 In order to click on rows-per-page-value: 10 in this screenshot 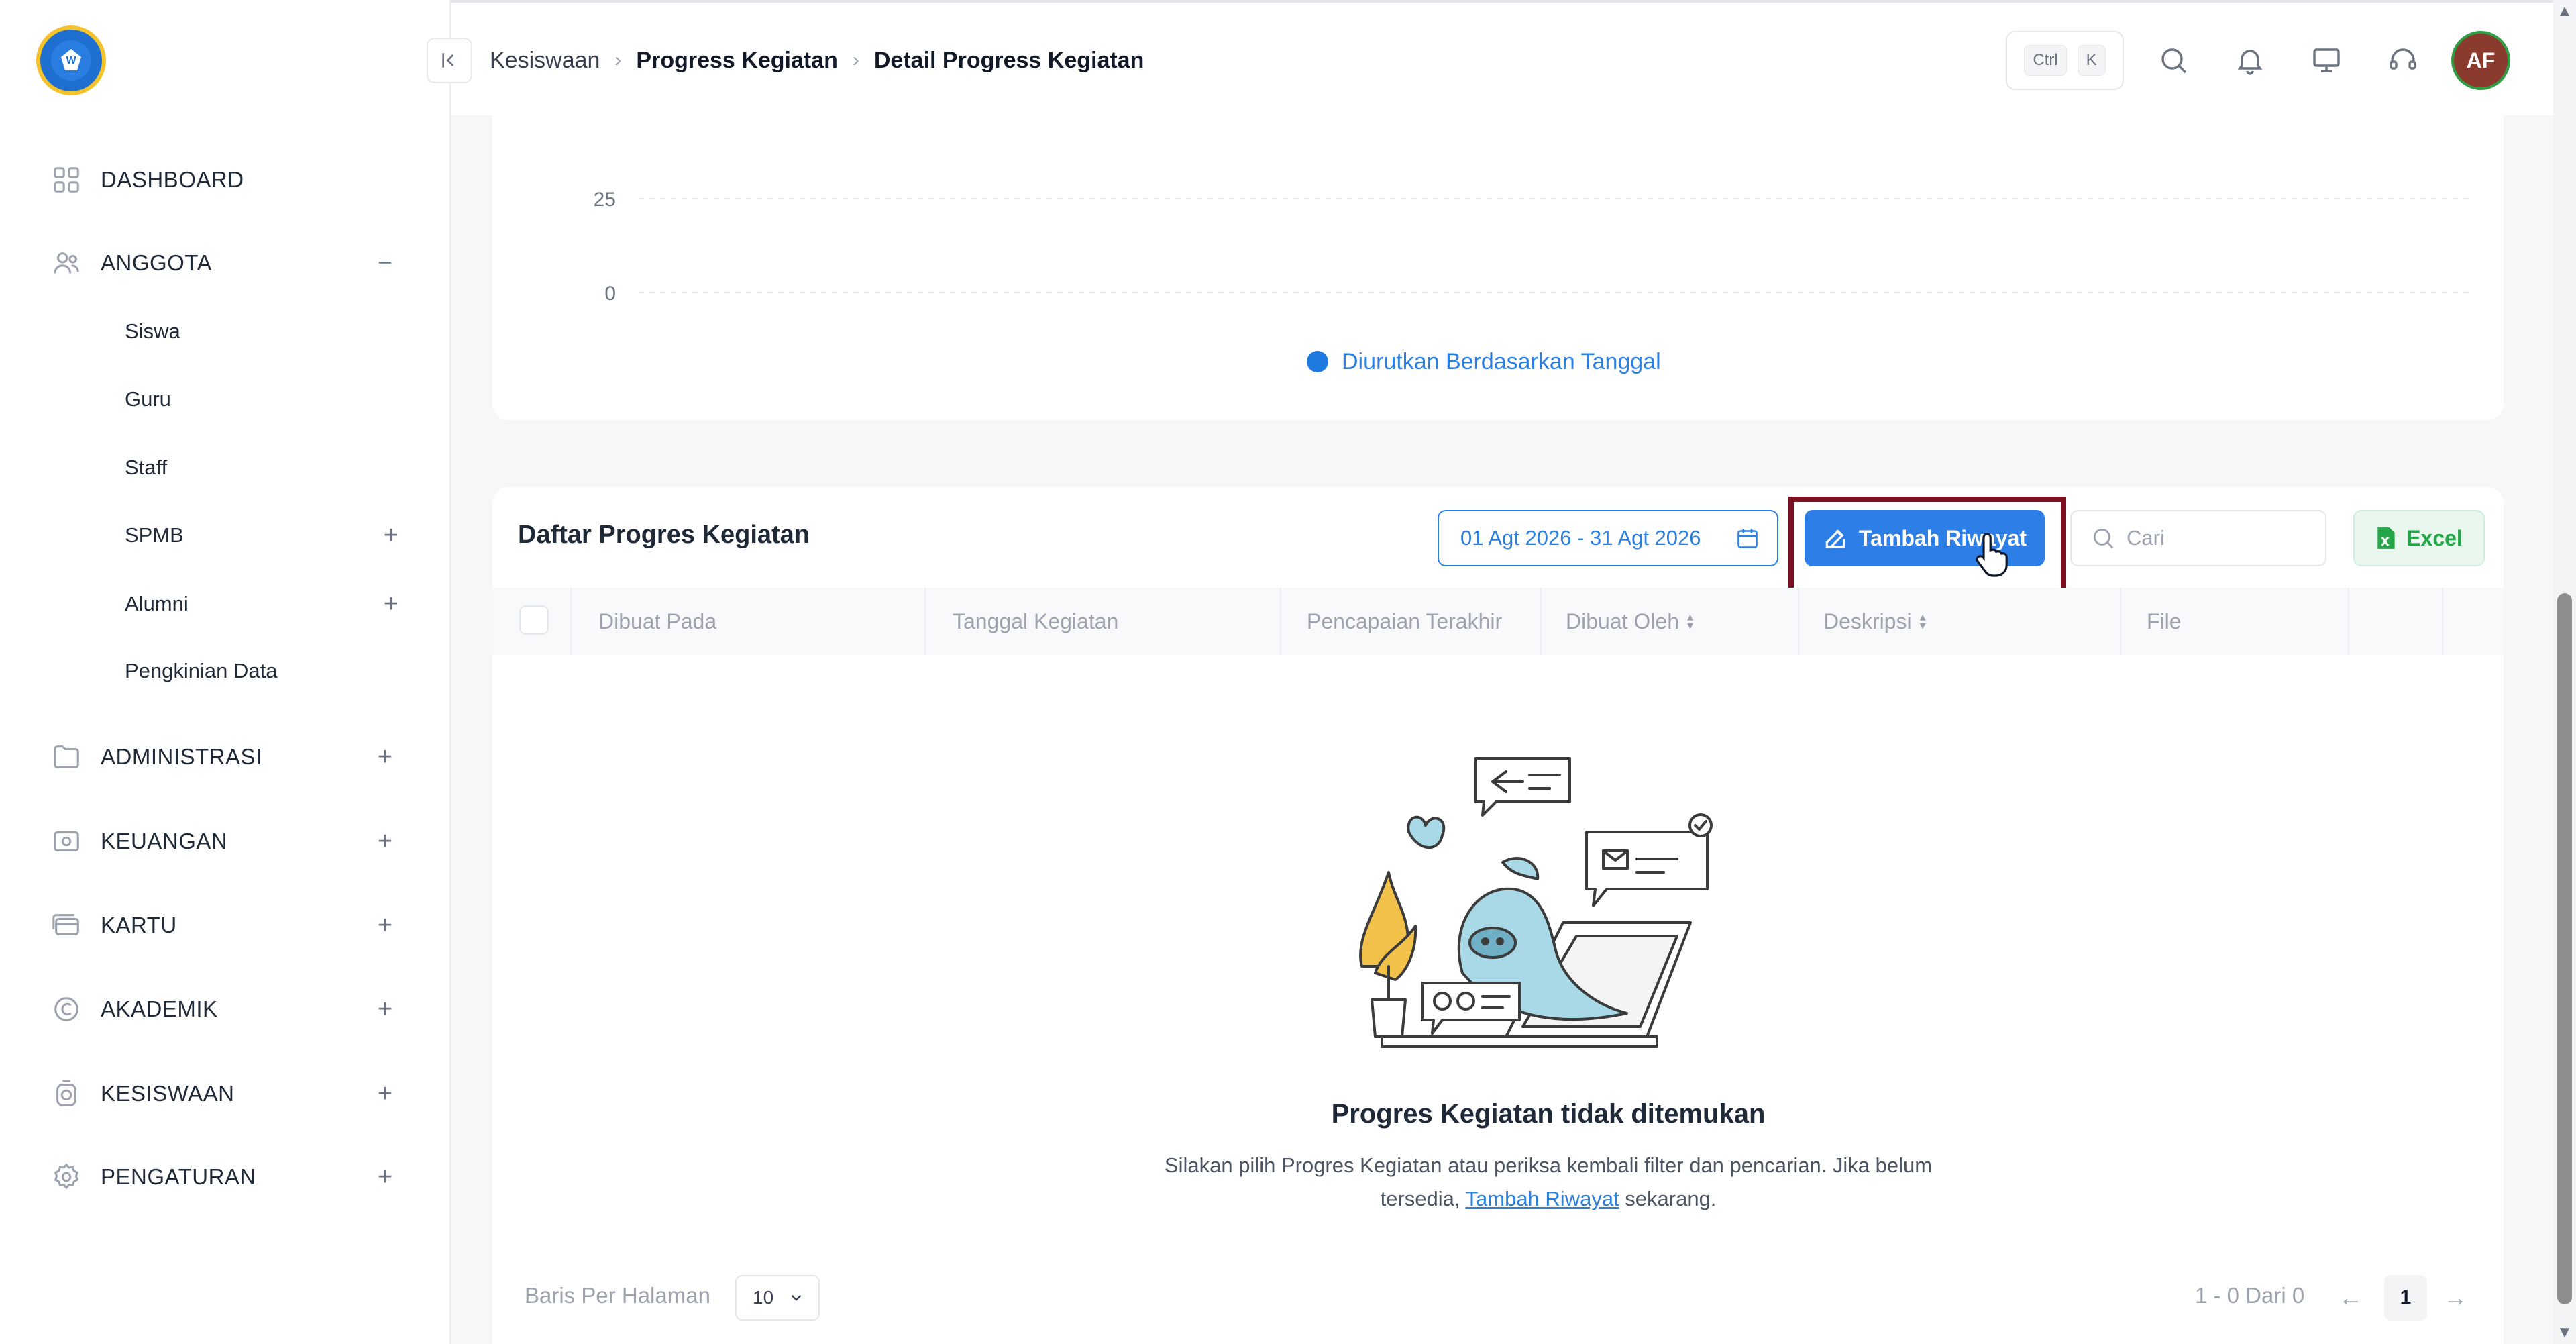, I will do `click(763, 1297)`.